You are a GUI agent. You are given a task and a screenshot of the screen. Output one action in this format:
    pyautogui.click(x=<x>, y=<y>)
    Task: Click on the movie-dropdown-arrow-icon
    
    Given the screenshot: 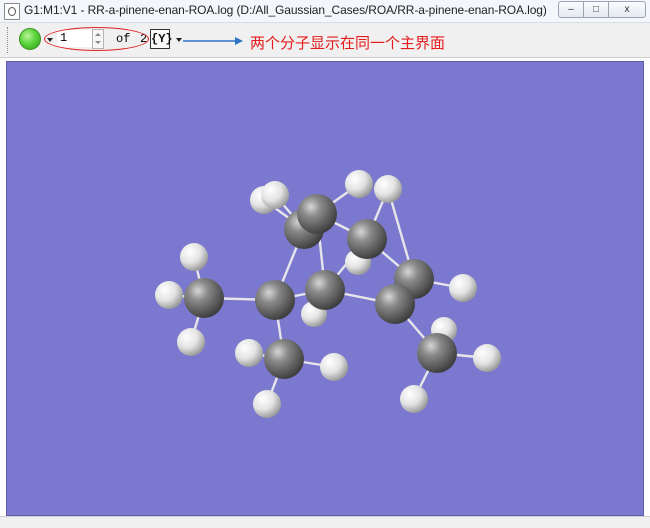 What is the action you would take?
    pyautogui.click(x=179, y=40)
    